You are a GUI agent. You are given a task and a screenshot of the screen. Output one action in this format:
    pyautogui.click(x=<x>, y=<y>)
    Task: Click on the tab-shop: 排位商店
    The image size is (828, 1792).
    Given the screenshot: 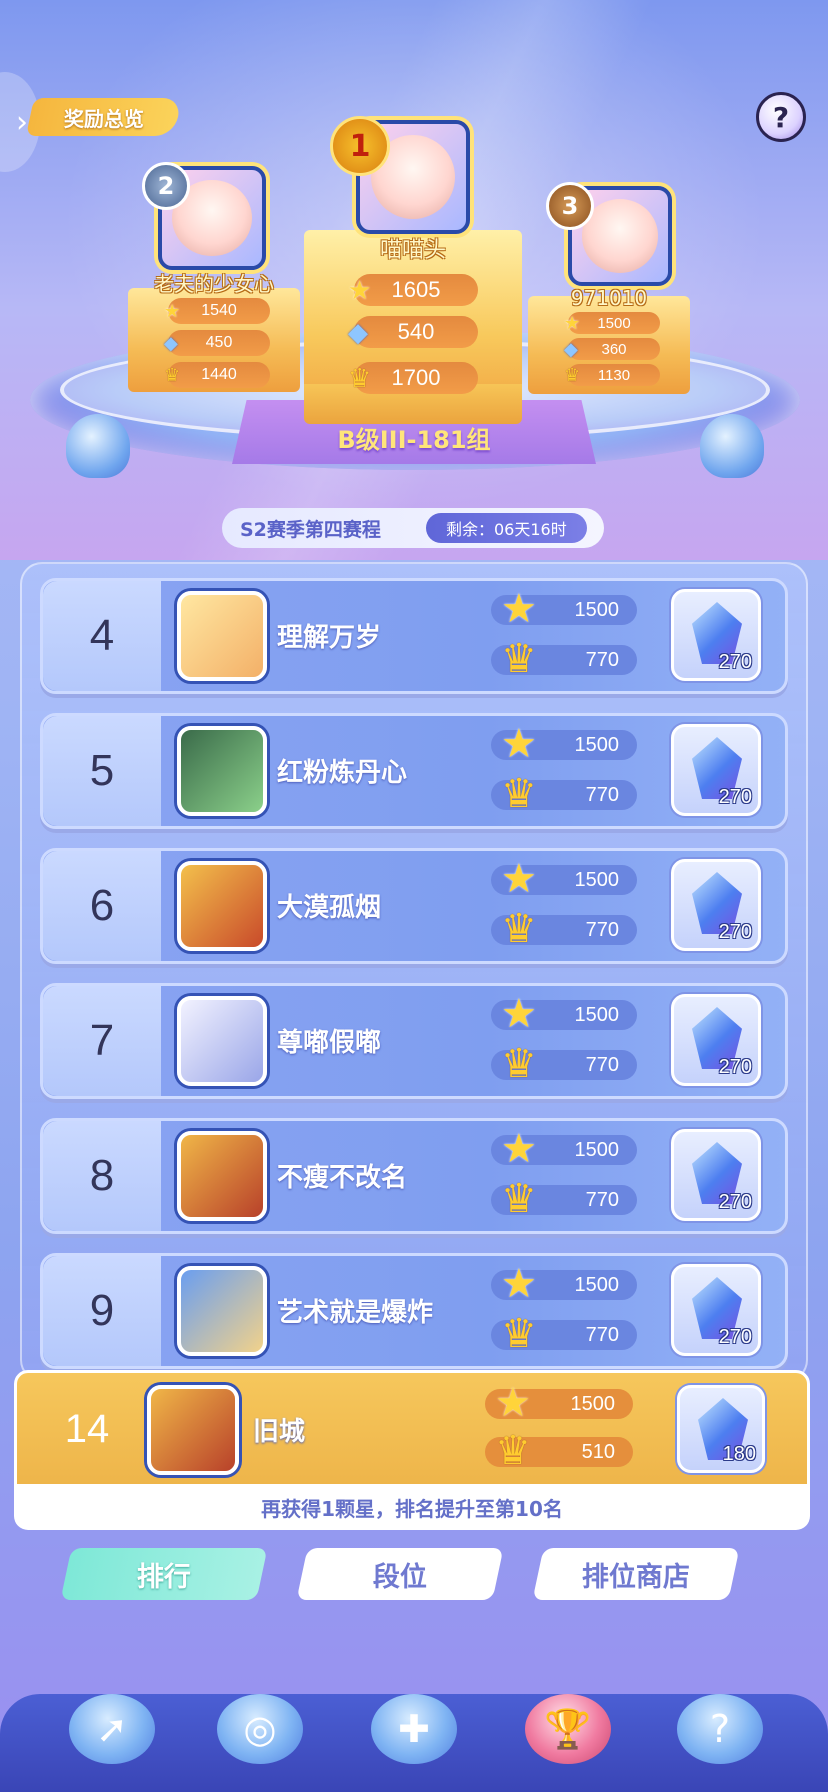 What is the action you would take?
    pyautogui.click(x=636, y=1574)
    